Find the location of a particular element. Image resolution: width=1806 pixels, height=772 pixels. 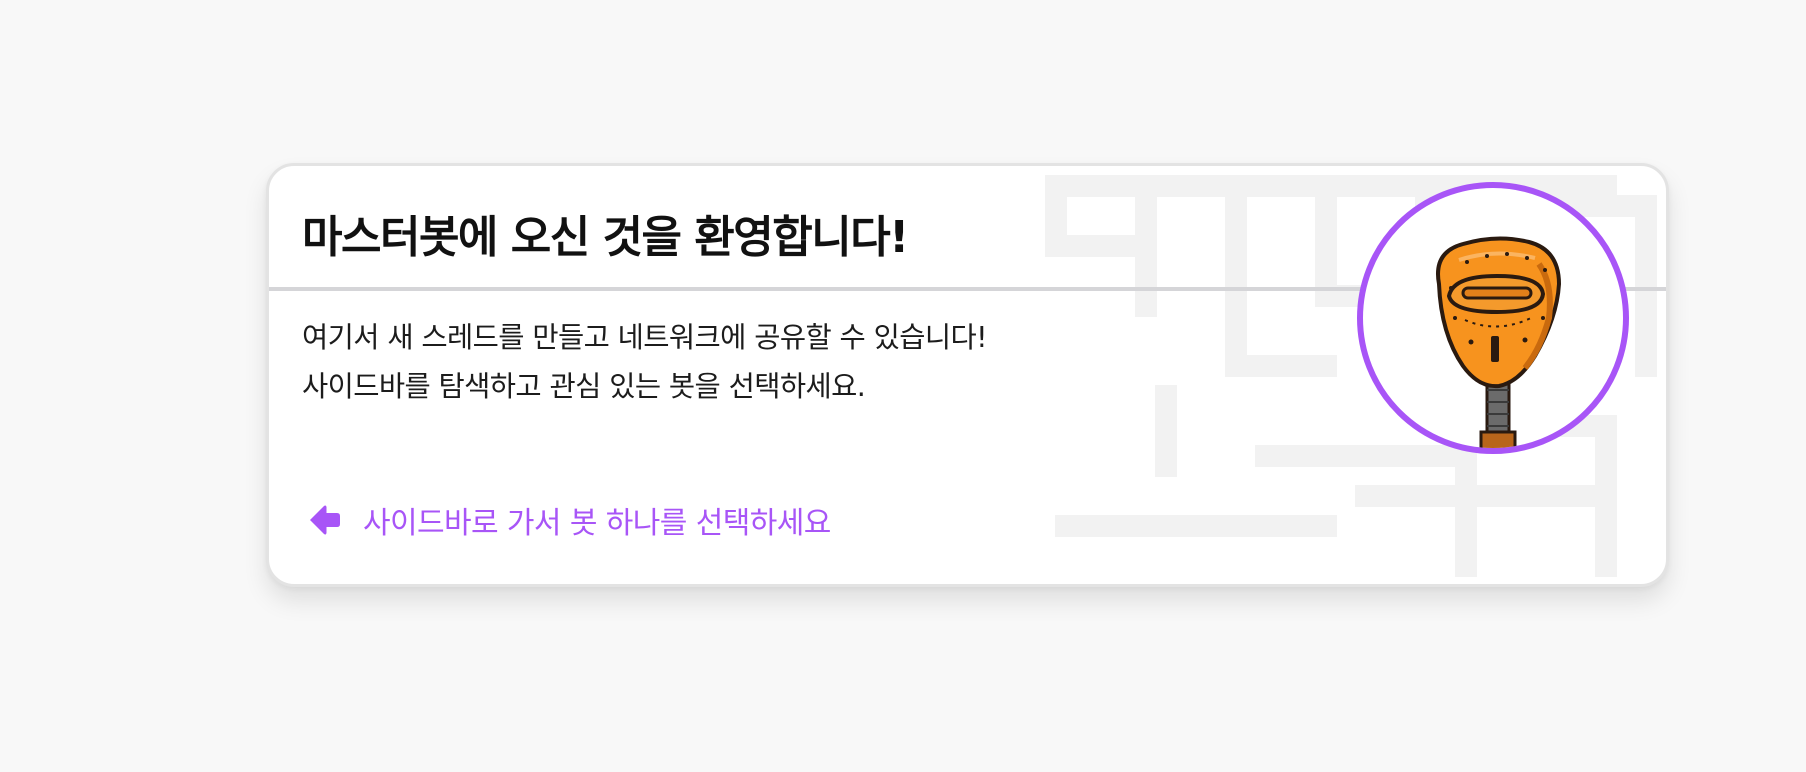

bot-avatar is located at coordinates (1493, 318).